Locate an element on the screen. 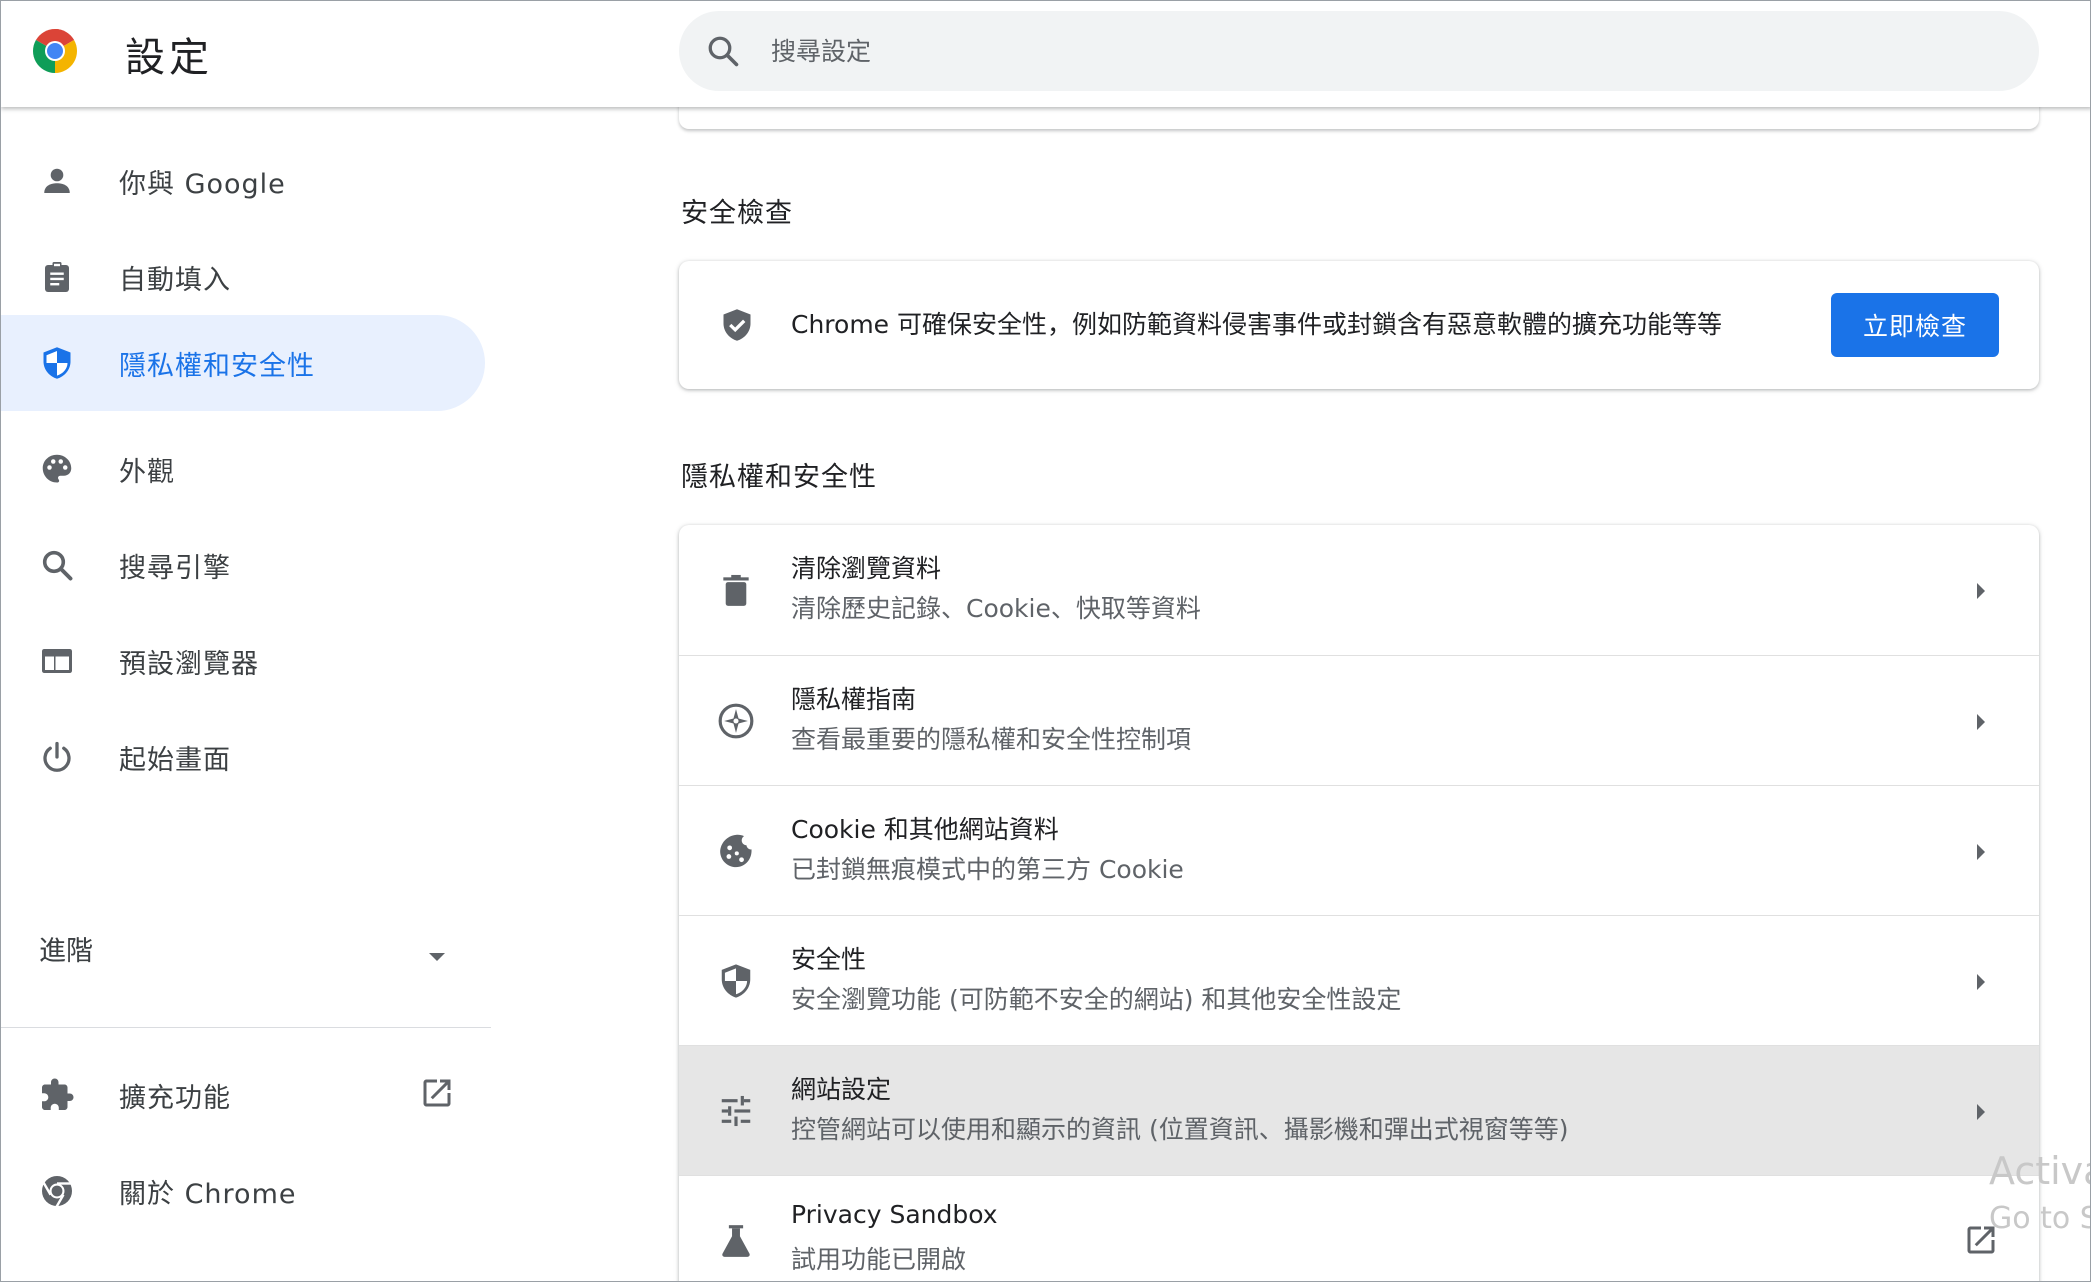 The height and width of the screenshot is (1282, 2091). chrome-logo-icon is located at coordinates (55, 51).